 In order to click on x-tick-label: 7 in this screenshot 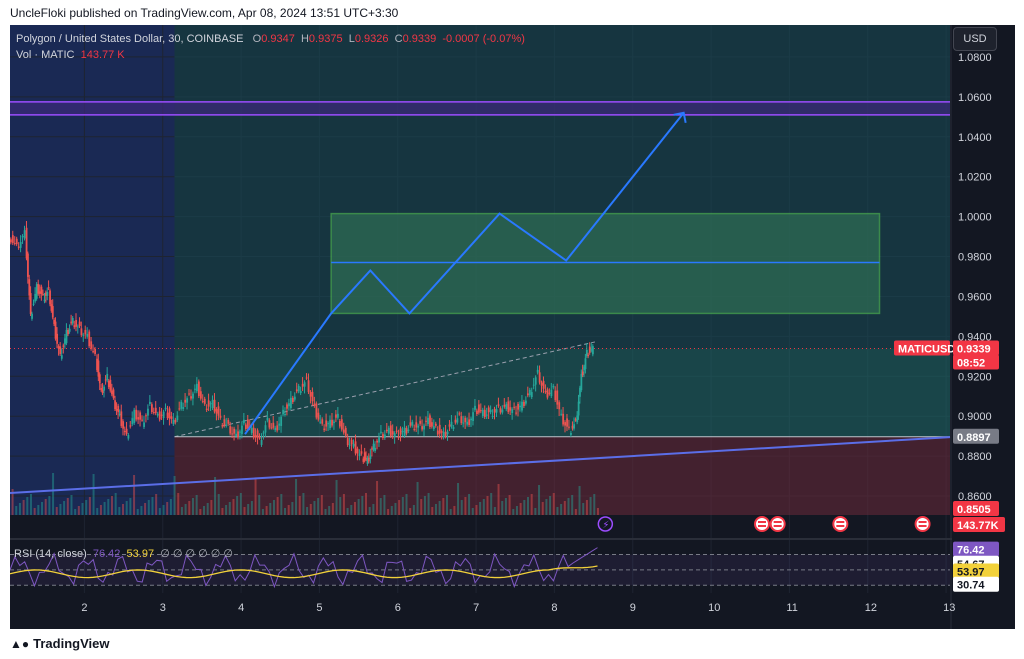, I will do `click(476, 608)`.